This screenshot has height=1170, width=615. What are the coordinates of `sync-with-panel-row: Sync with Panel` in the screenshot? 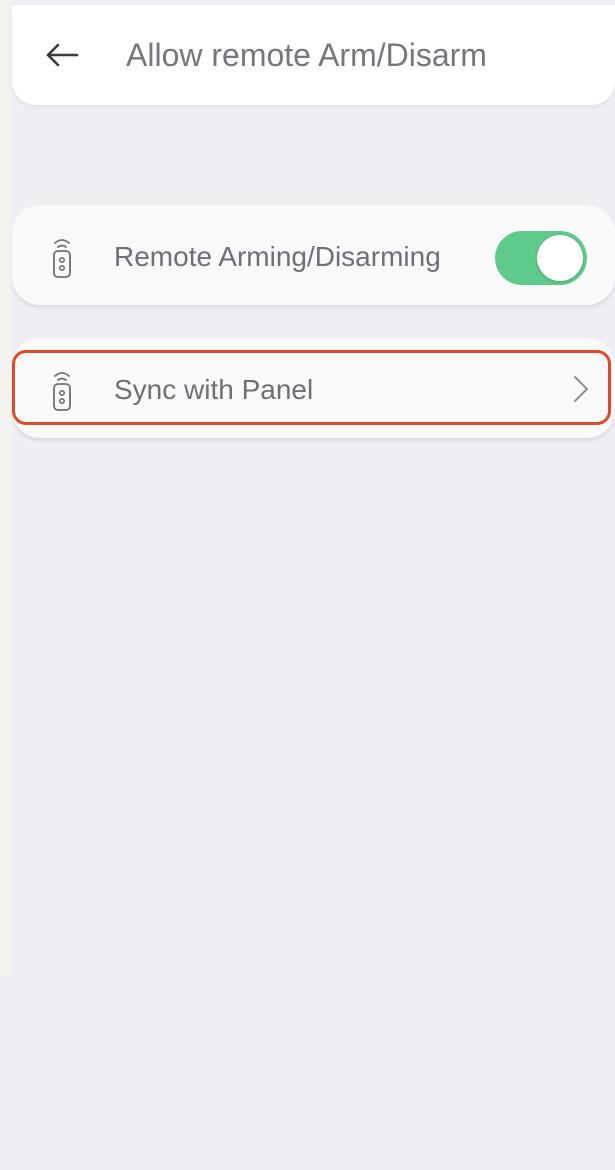 It's located at (313, 388).